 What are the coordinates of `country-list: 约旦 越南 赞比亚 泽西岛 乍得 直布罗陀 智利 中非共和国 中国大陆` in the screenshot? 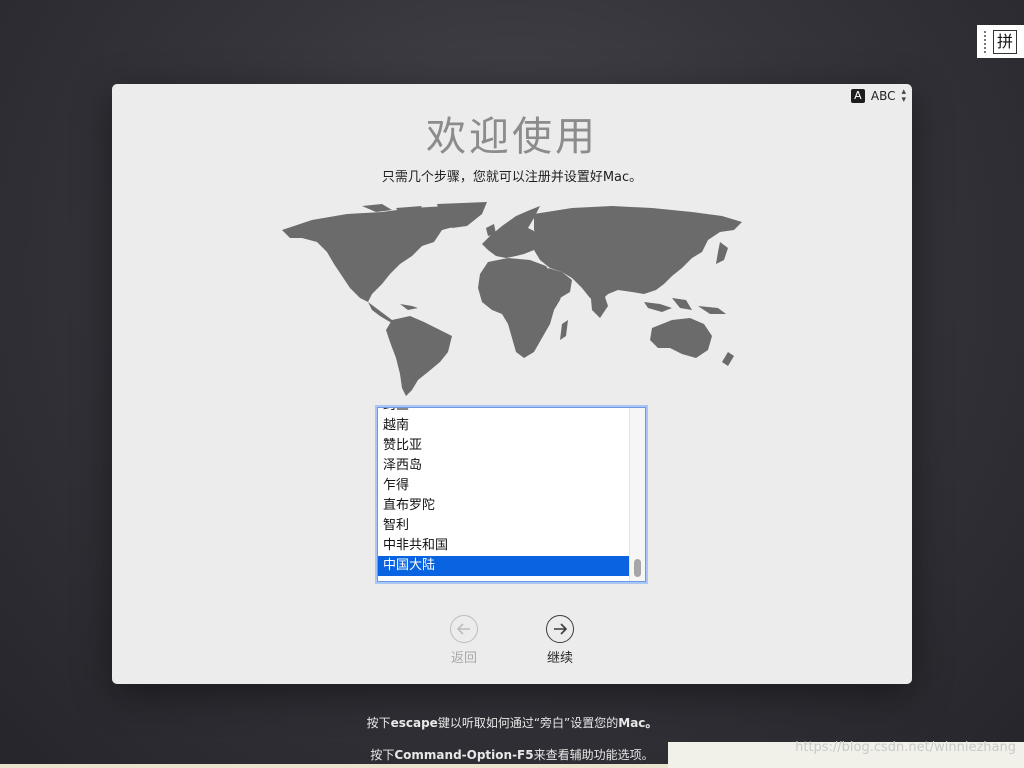 It's located at (511, 494).